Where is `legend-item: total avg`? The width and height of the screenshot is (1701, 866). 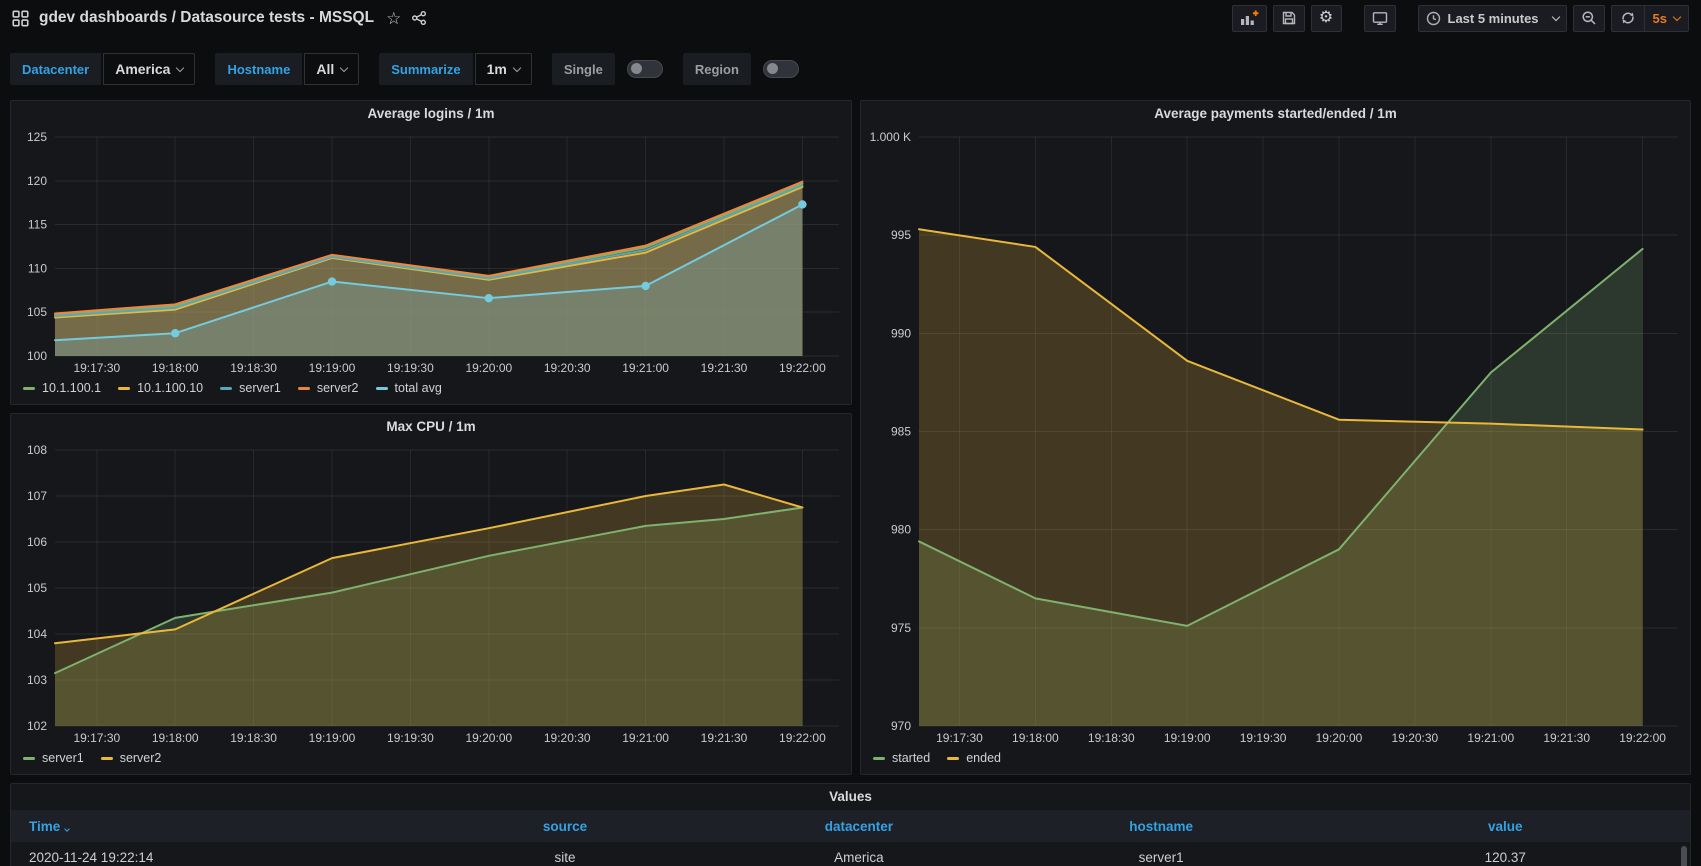
legend-item: total avg is located at coordinates (408, 388).